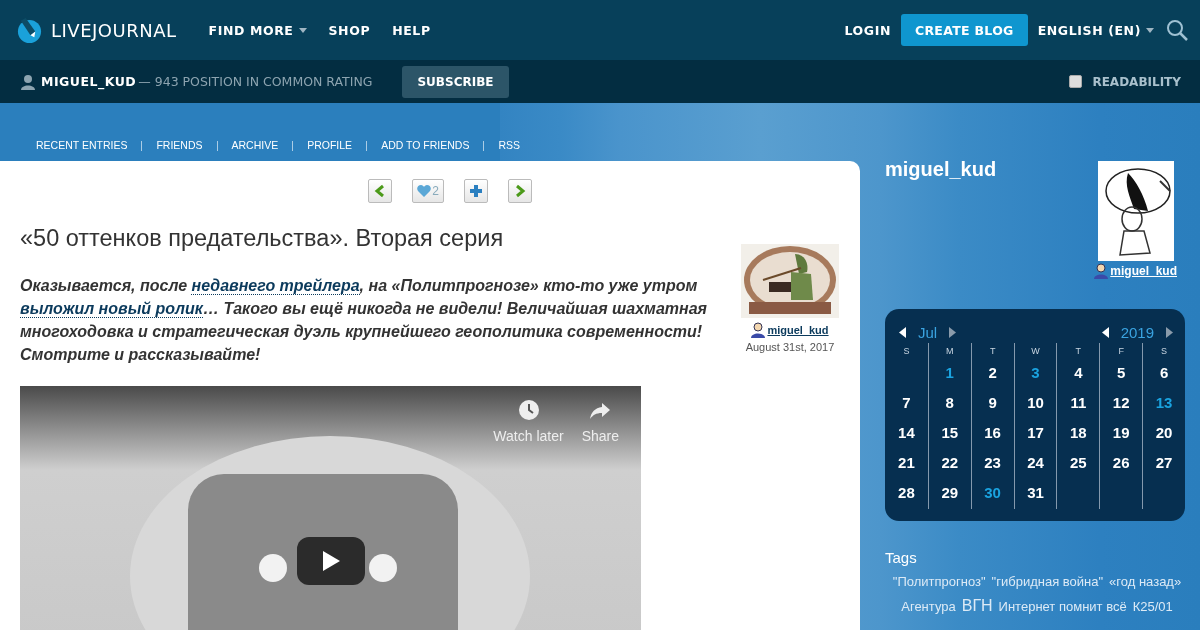  Describe the element at coordinates (600, 421) in the screenshot. I see `share-button: Share` at that location.